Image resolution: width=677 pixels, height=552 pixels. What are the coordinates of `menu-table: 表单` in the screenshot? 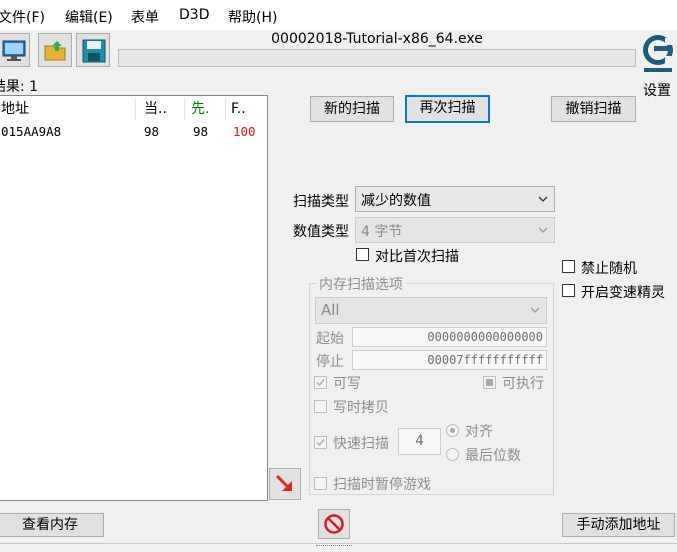 It's located at (145, 17).